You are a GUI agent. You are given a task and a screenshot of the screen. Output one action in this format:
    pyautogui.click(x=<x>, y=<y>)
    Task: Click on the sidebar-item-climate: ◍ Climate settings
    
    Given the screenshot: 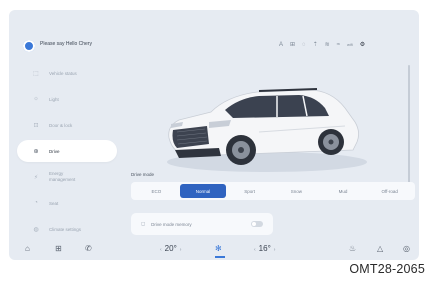 What is the action you would take?
    pyautogui.click(x=67, y=229)
    